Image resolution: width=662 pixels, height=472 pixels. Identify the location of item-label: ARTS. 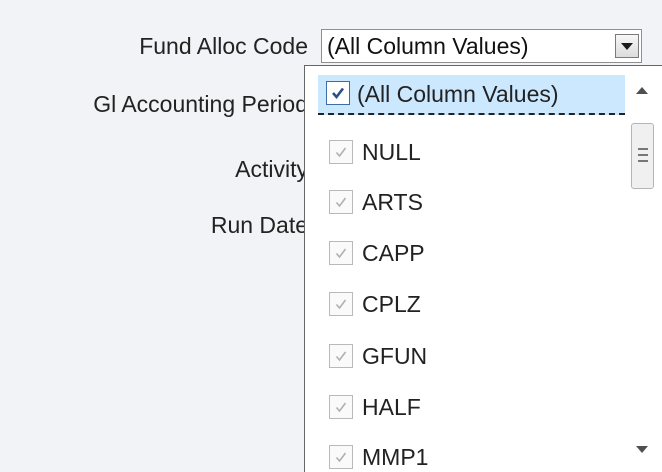
(392, 202).